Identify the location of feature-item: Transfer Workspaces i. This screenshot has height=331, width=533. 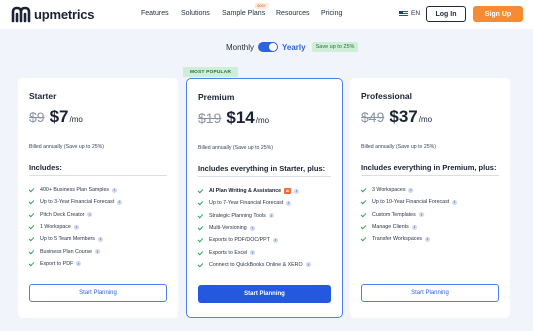
(409, 239).